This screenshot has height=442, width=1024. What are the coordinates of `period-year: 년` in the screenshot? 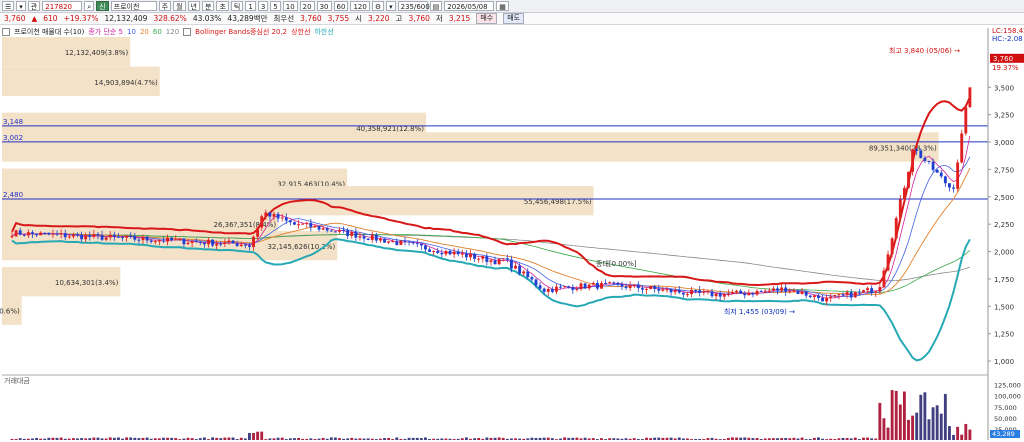 It's located at (193, 6).